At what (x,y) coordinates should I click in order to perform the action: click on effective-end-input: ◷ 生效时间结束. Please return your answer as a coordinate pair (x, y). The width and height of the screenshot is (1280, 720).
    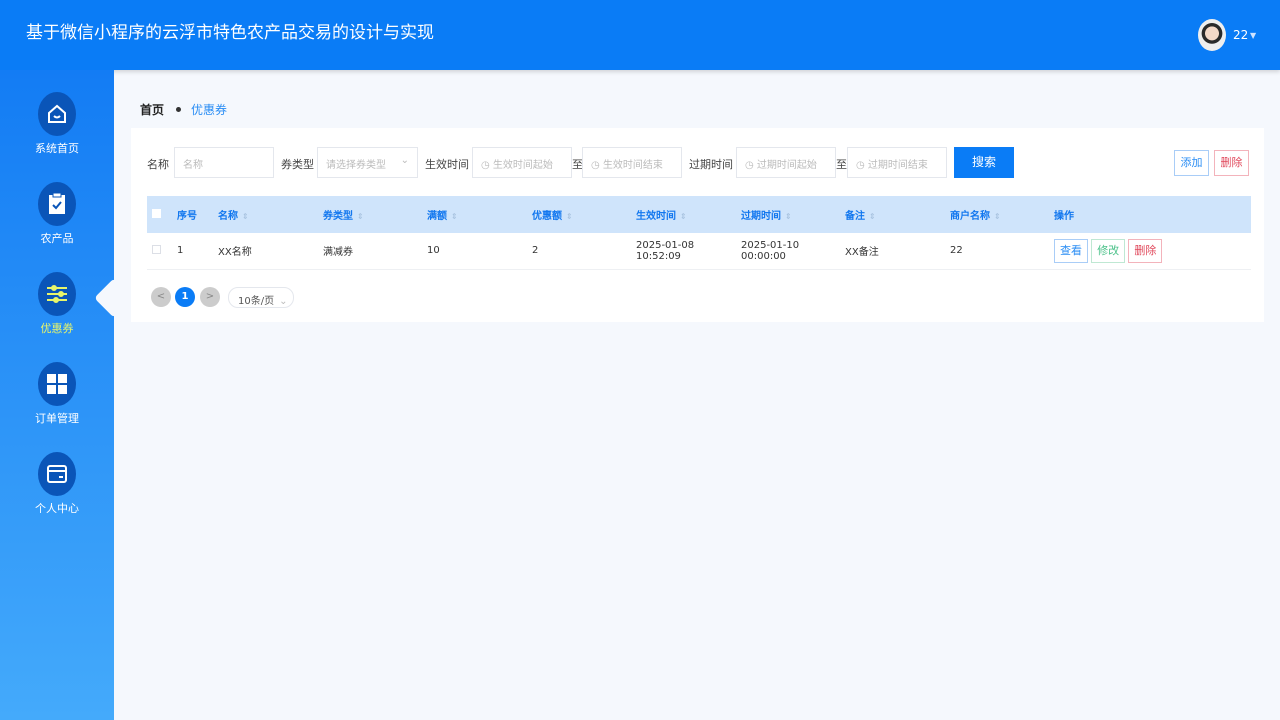
    Looking at the image, I should click on (632, 162).